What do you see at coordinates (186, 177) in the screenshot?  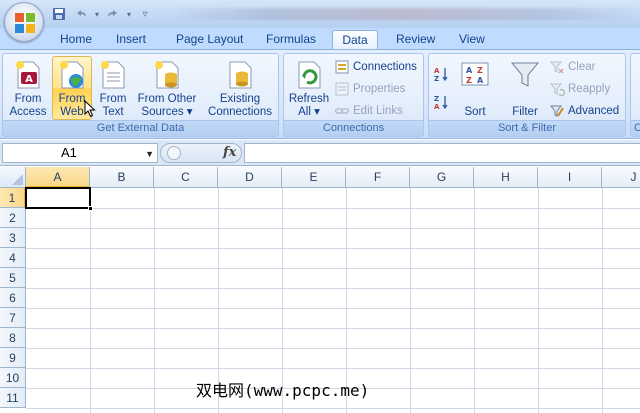 I see `column-header-c: C` at bounding box center [186, 177].